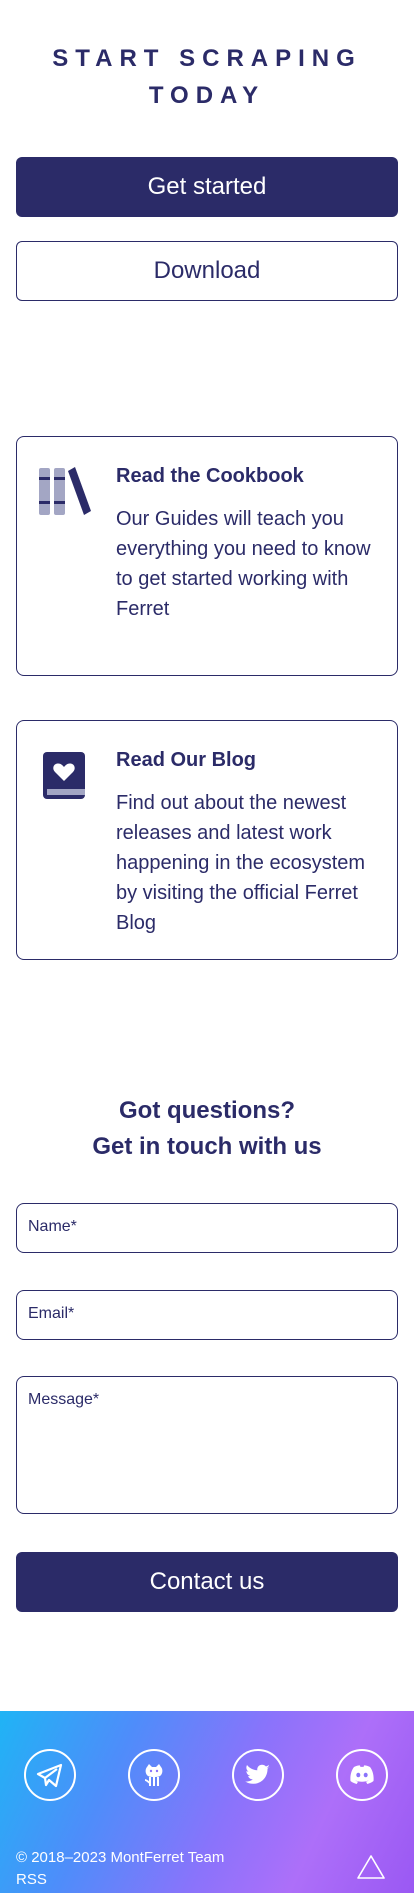 This screenshot has height=1893, width=414. What do you see at coordinates (120, 1857) in the screenshot?
I see `copyright-text: © 2018–2023 MontFerret Team` at bounding box center [120, 1857].